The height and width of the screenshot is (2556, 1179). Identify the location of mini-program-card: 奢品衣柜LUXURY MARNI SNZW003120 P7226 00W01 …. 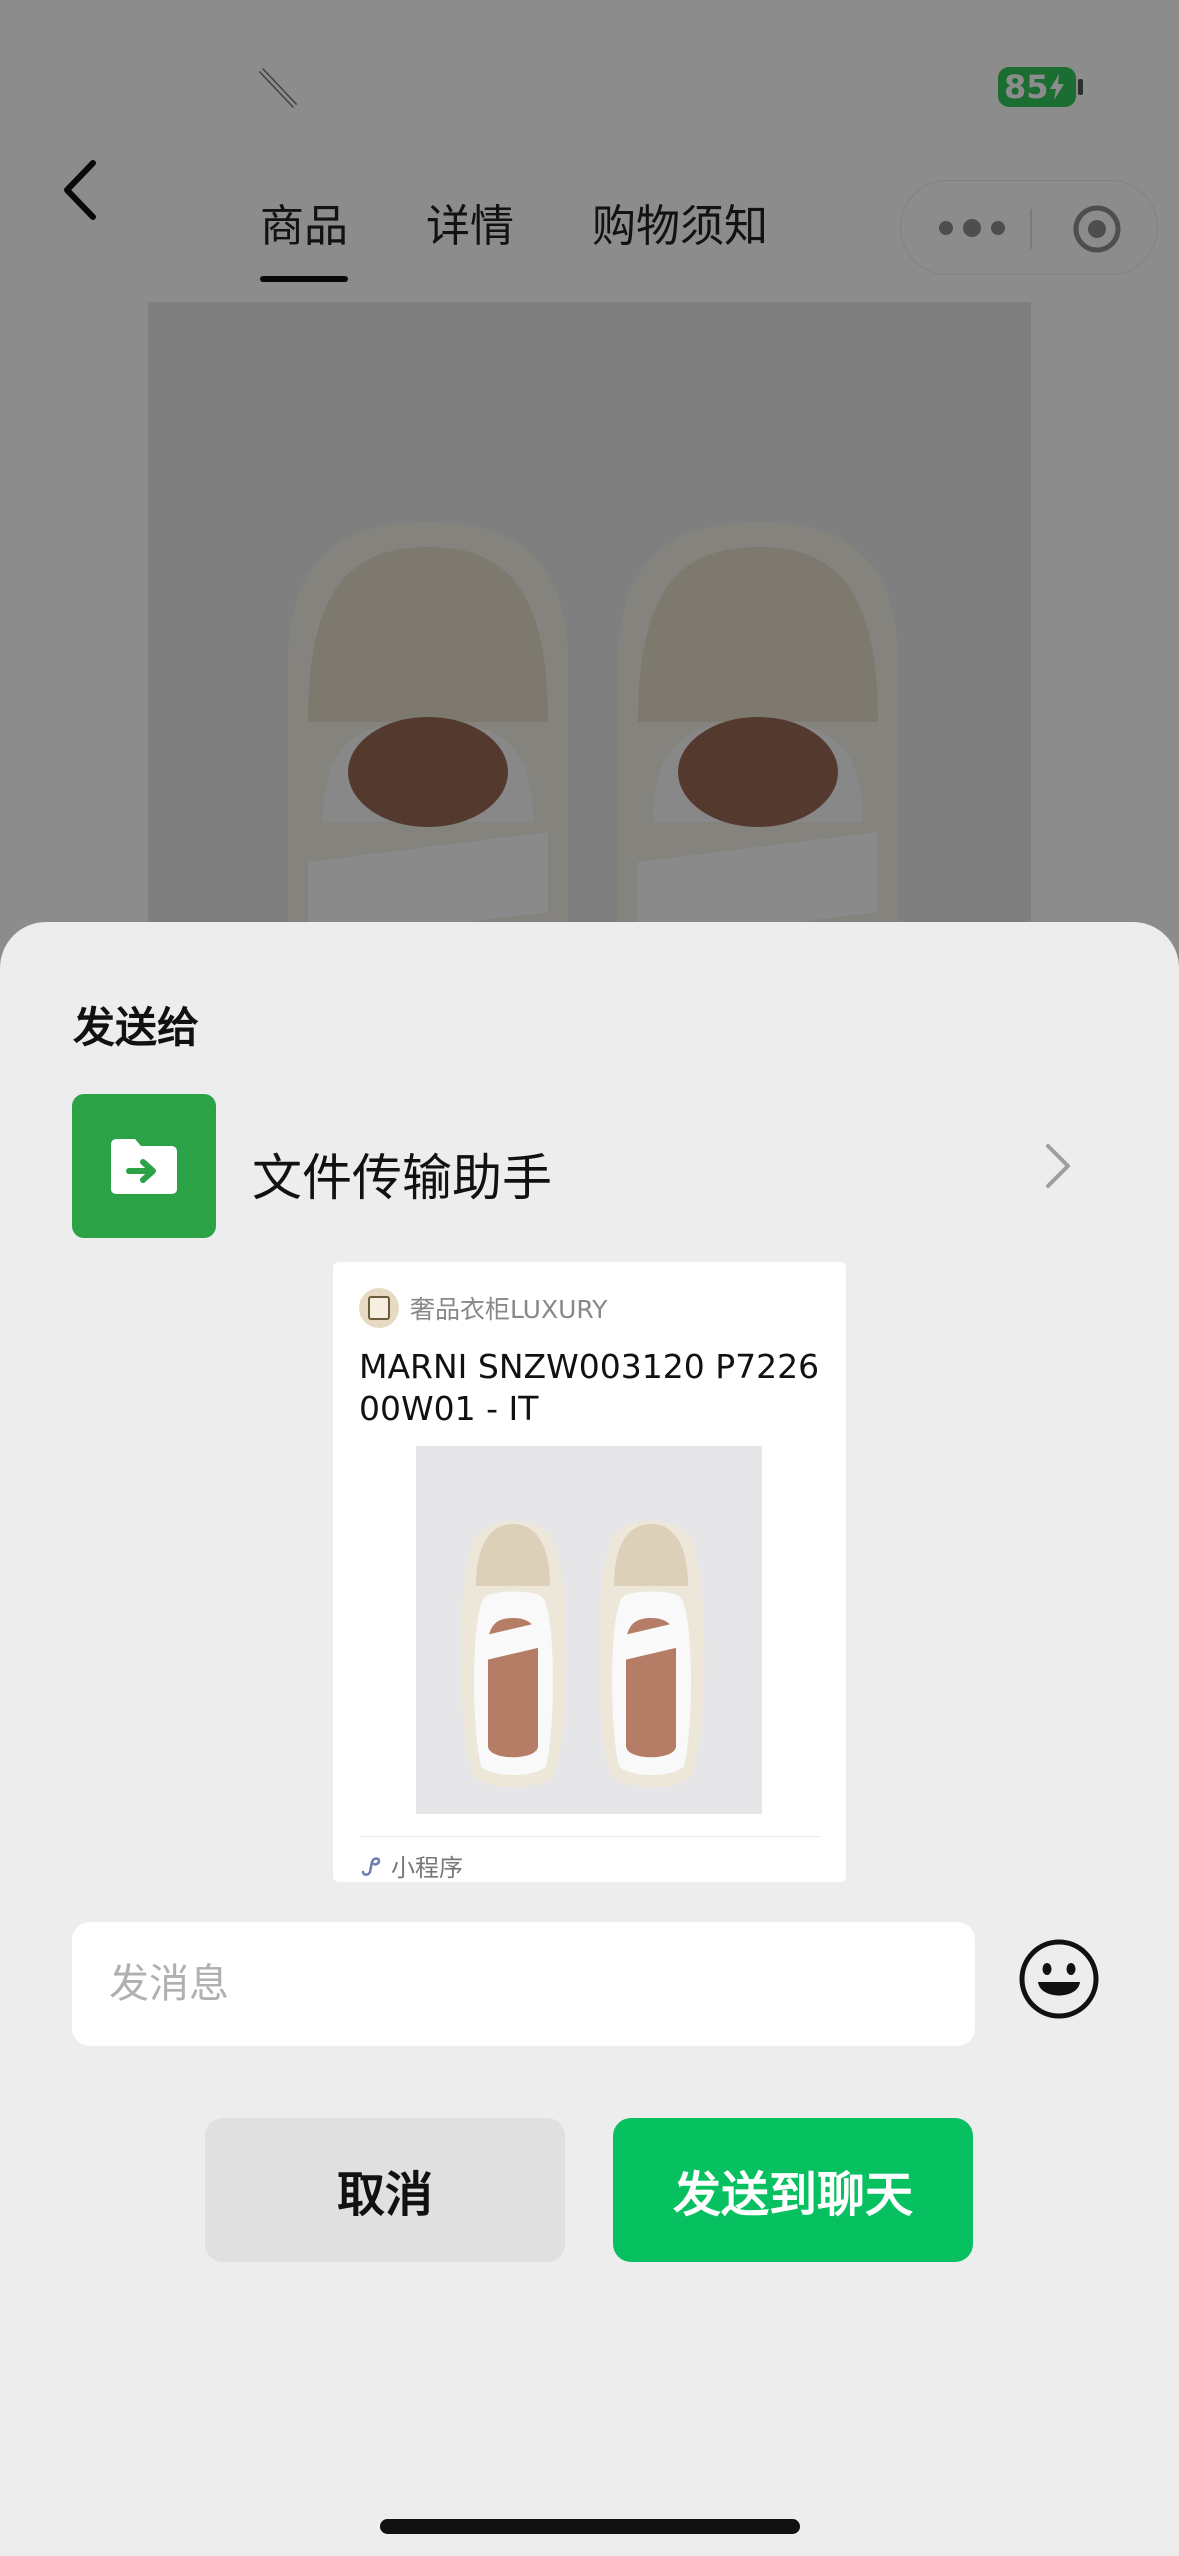
(589, 1572).